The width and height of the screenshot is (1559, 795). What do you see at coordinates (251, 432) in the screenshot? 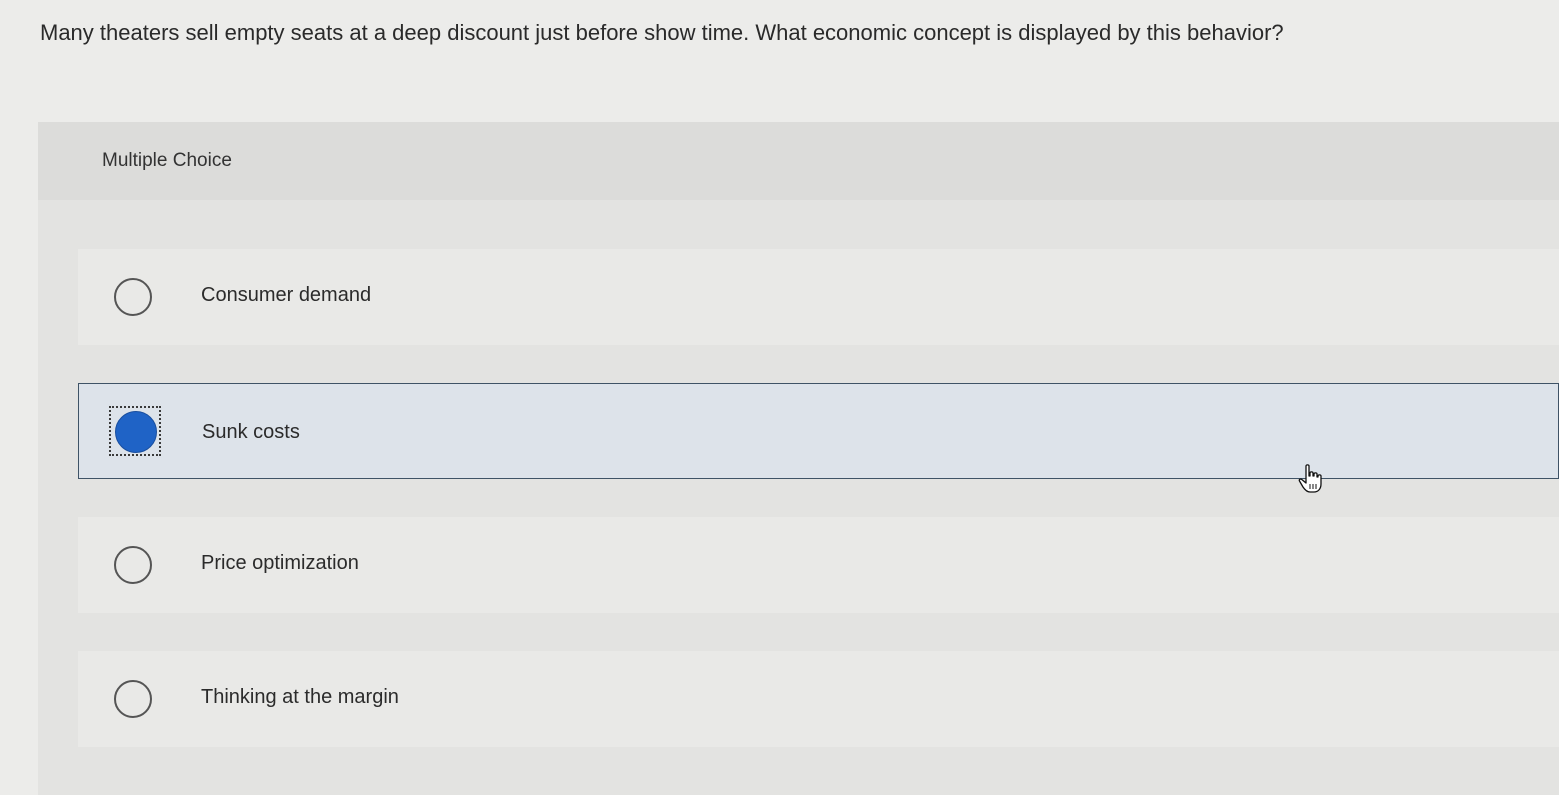
I see `option-label: Sunk costs` at bounding box center [251, 432].